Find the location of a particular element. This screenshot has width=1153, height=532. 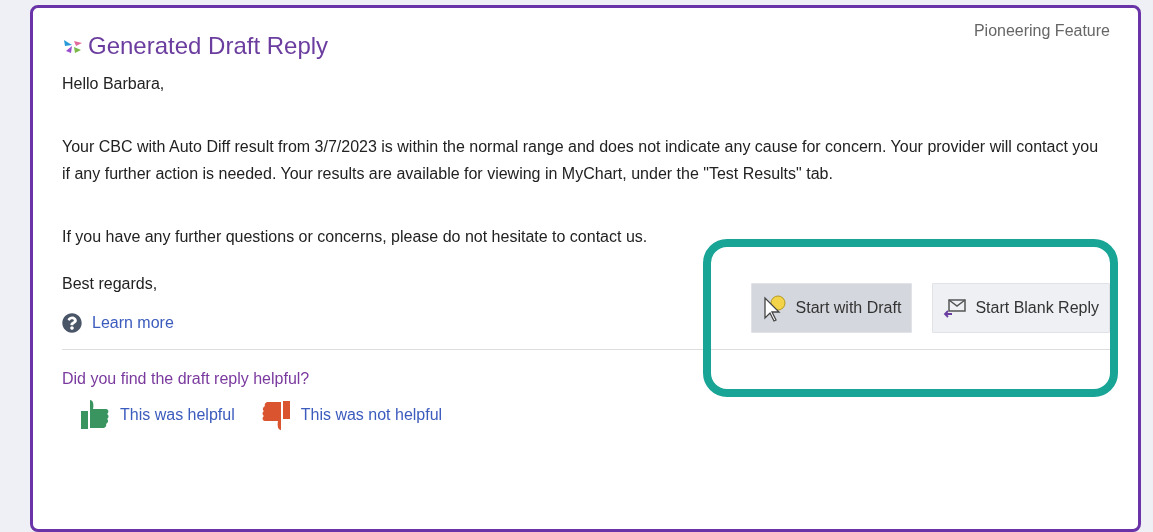

sparkle-logo-icon is located at coordinates (73, 46).